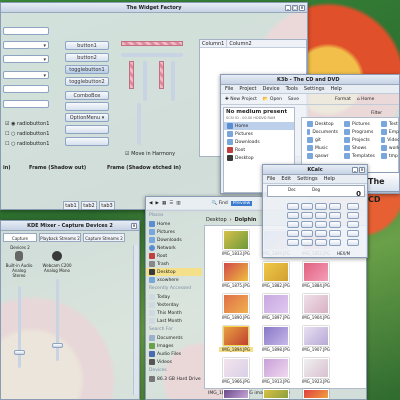 This screenshot has width=400, height=400. What do you see at coordinates (174, 240) in the screenshot?
I see `place-downloads: Downloads` at bounding box center [174, 240].